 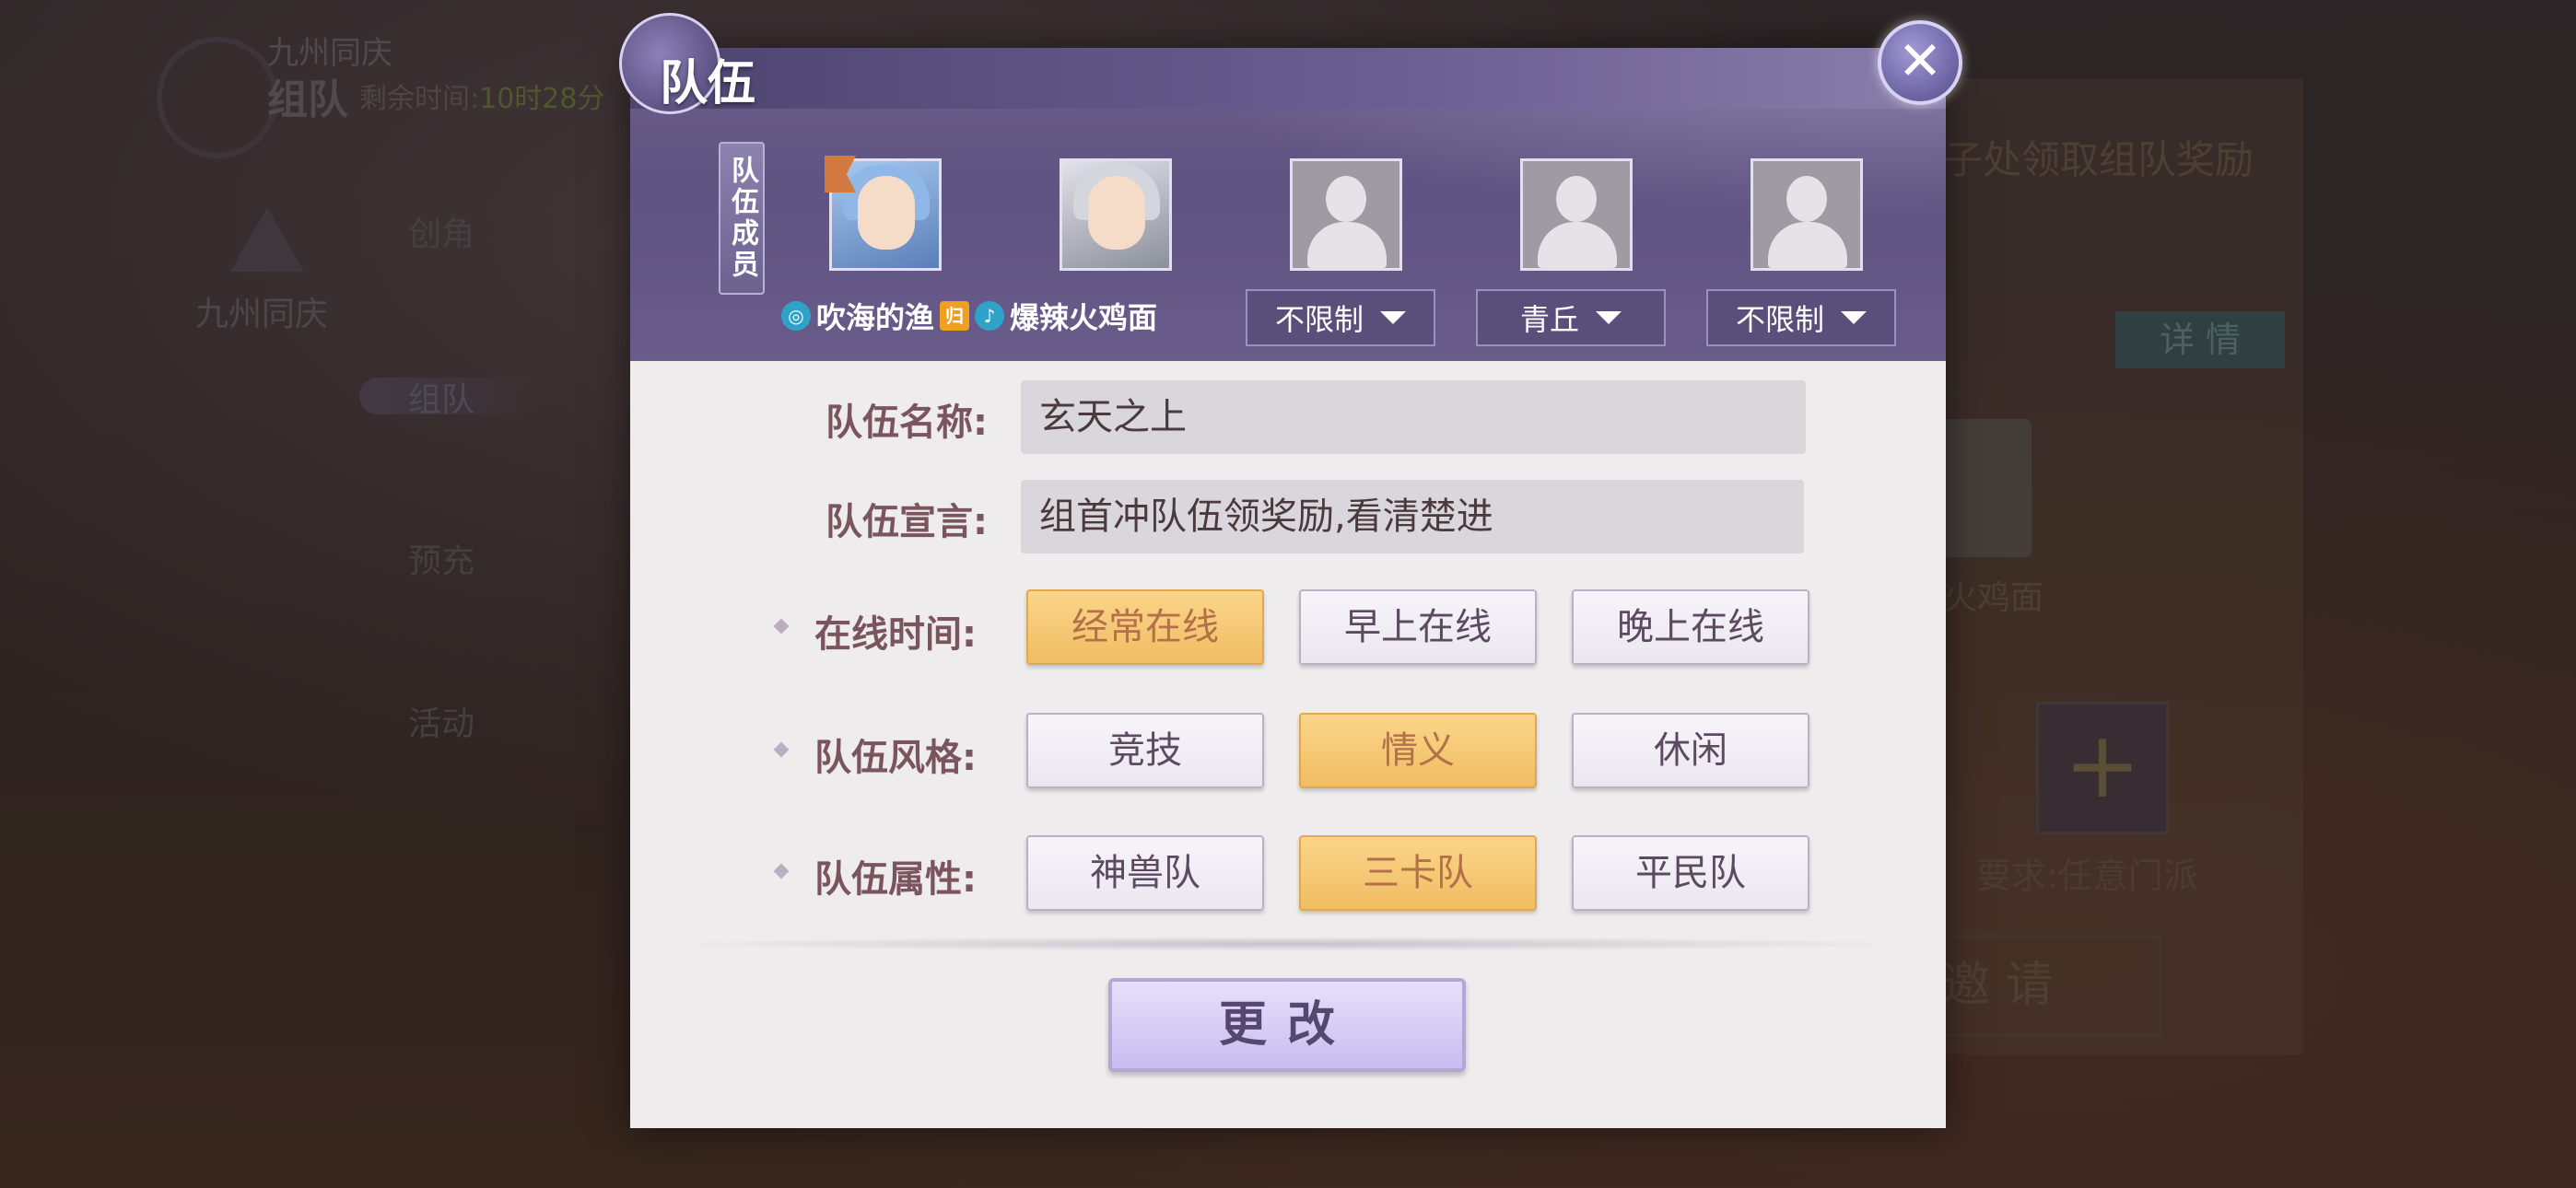 I want to click on change-button: 更改, so click(x=1287, y=1025).